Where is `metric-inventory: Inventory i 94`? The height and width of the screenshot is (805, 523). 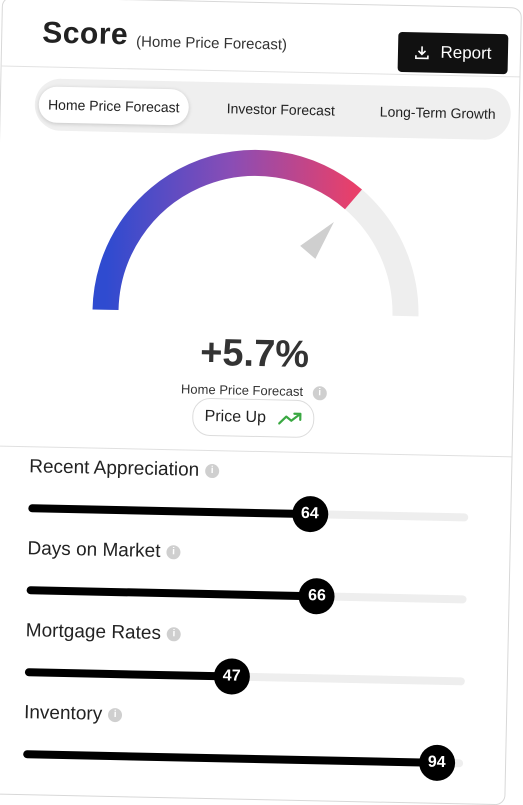
metric-inventory: Inventory i 94 is located at coordinates (253, 746).